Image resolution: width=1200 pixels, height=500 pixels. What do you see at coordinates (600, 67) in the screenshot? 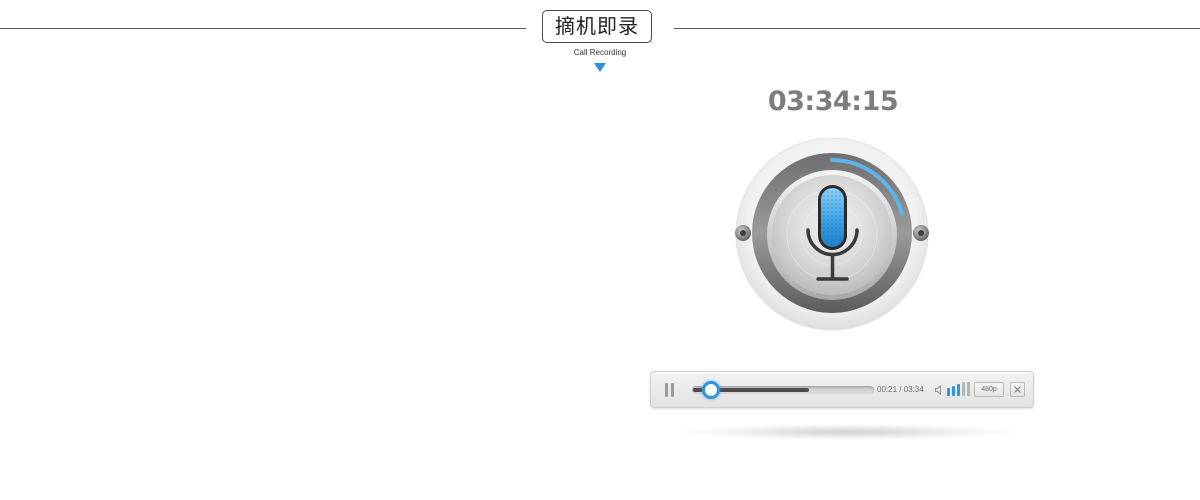
I see `pointer-down-icon` at bounding box center [600, 67].